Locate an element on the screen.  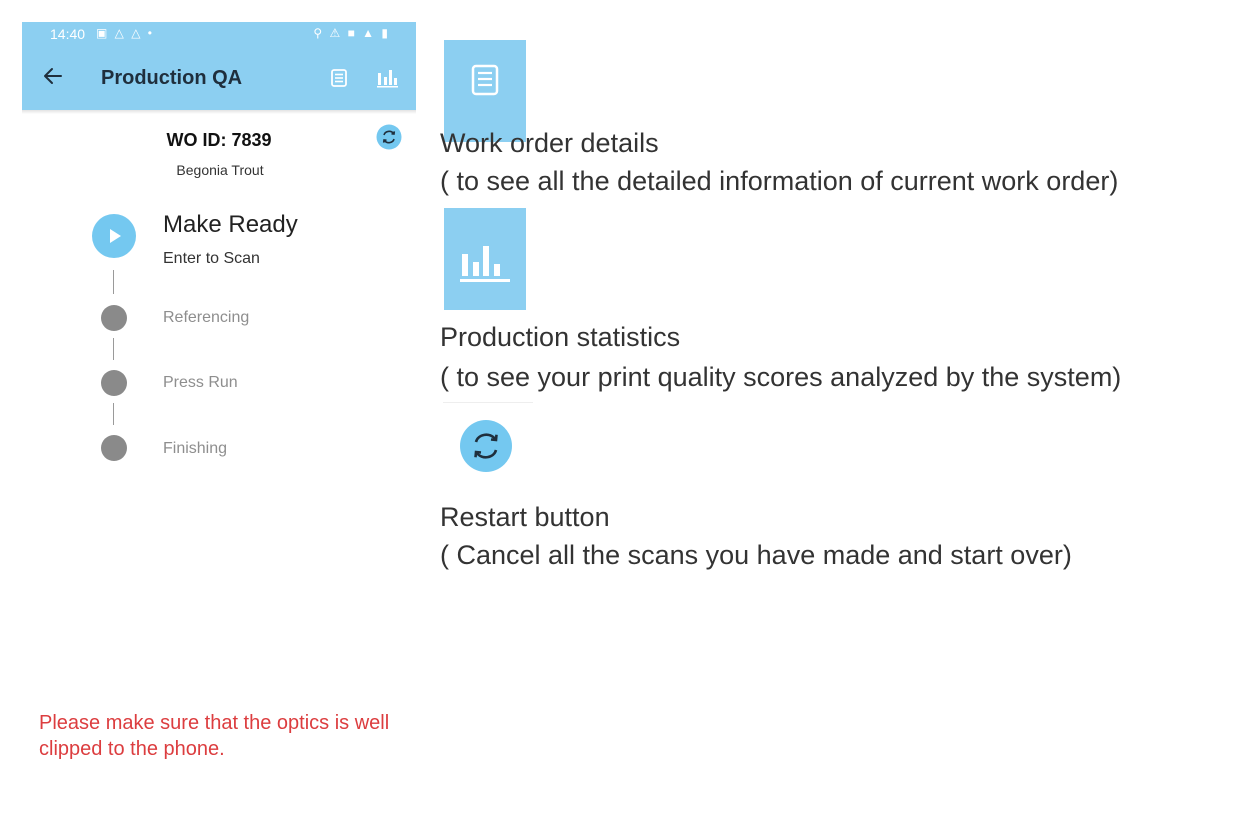
step-referencing-indicator is located at coordinates (114, 318).